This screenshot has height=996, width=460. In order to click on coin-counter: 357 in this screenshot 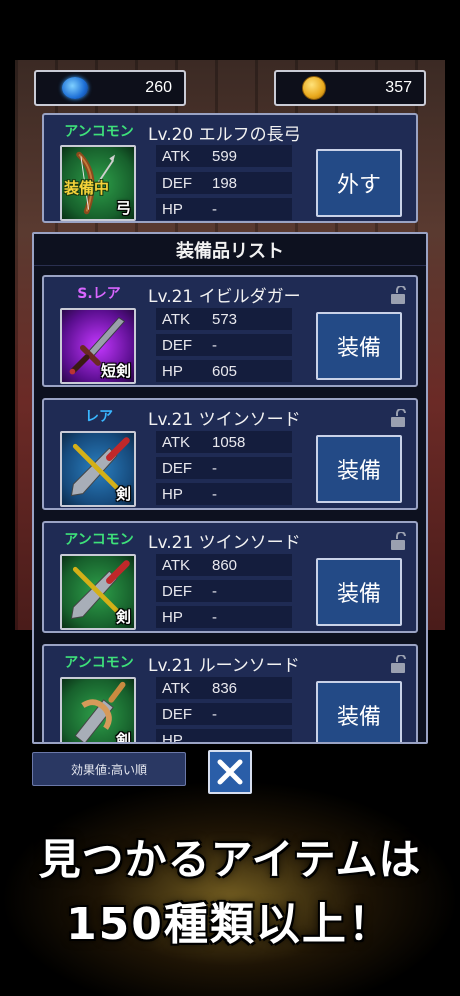, I will do `click(350, 88)`.